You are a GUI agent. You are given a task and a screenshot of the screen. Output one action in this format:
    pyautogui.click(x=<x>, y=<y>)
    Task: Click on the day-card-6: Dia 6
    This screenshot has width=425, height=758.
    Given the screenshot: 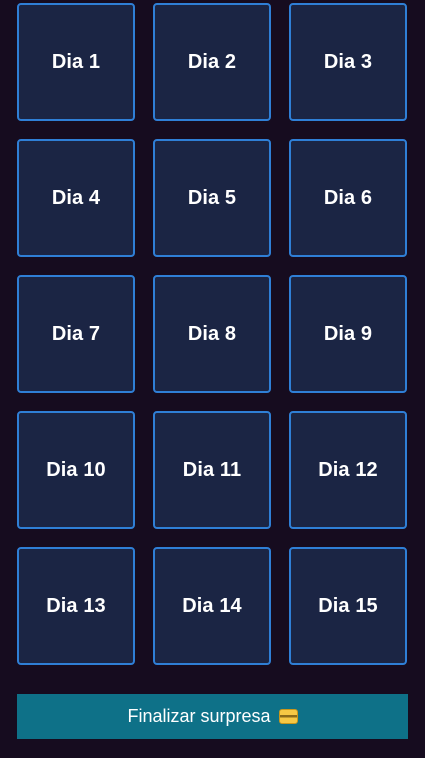 What is the action you would take?
    pyautogui.click(x=348, y=198)
    